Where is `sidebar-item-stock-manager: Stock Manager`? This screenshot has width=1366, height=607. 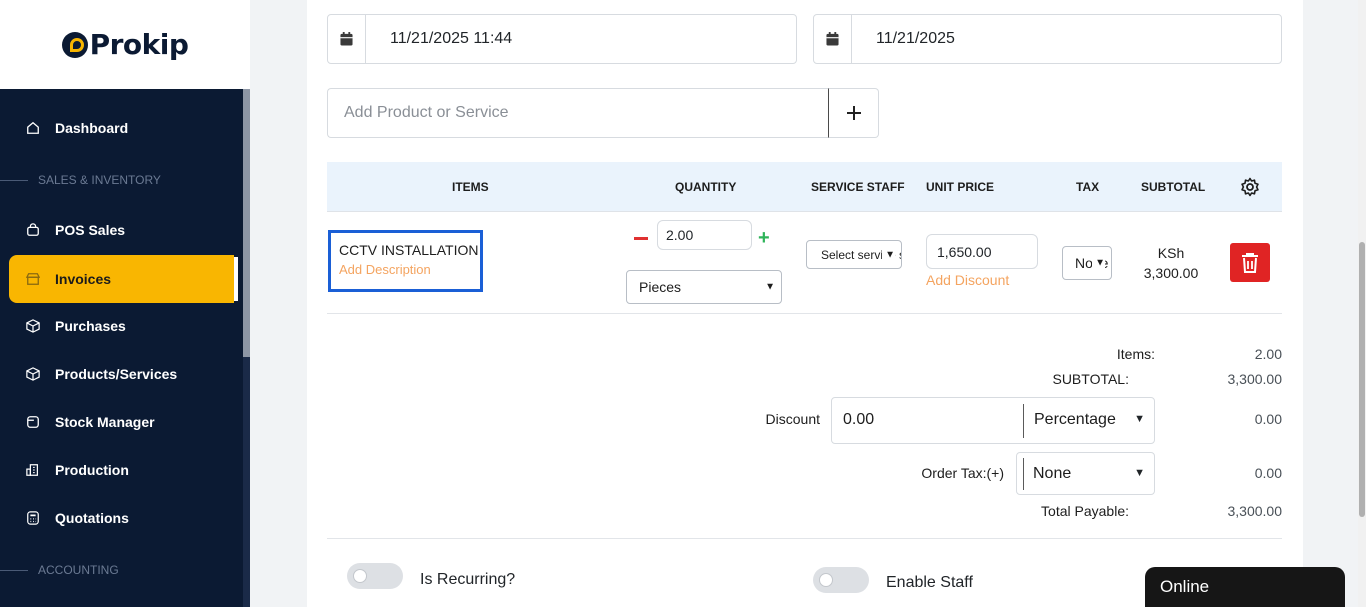
sidebar-item-stock-manager: Stock Manager is located at coordinates (121, 422).